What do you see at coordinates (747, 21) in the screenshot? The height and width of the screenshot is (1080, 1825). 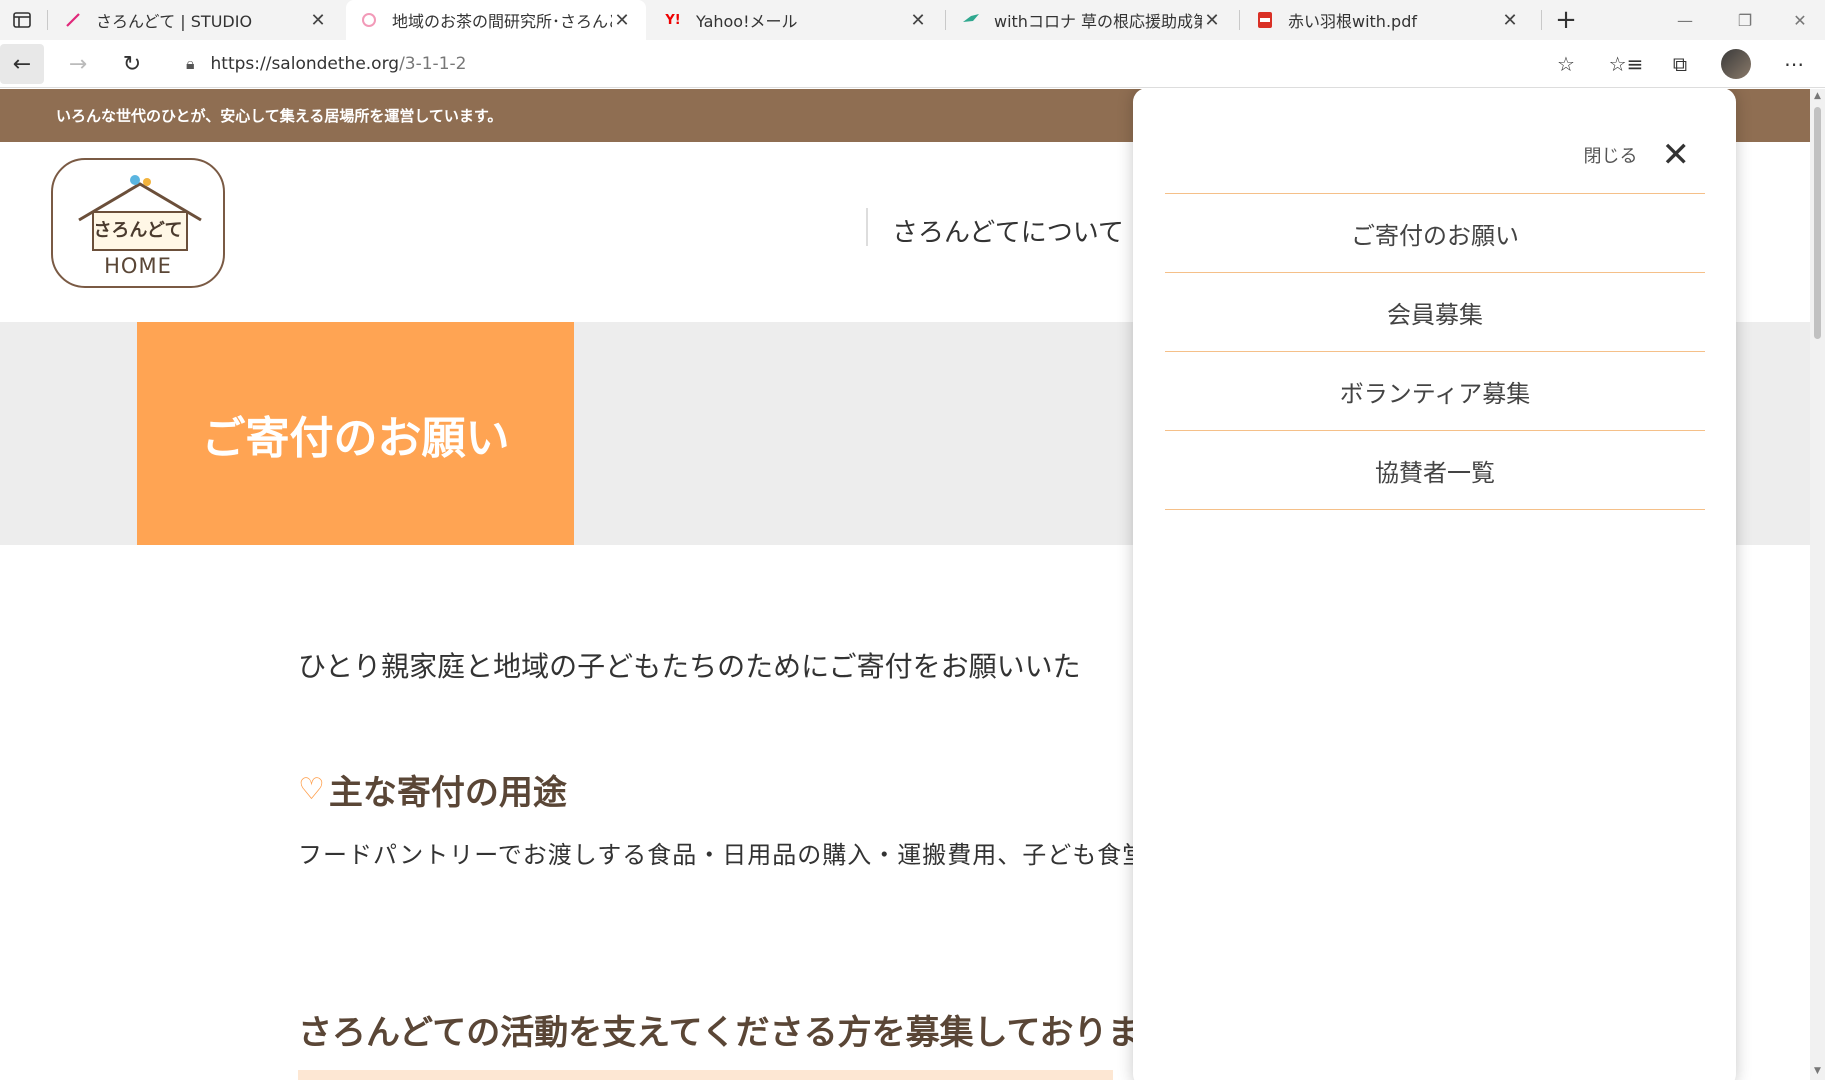 I see `tab-title: Yahoo!メール` at bounding box center [747, 21].